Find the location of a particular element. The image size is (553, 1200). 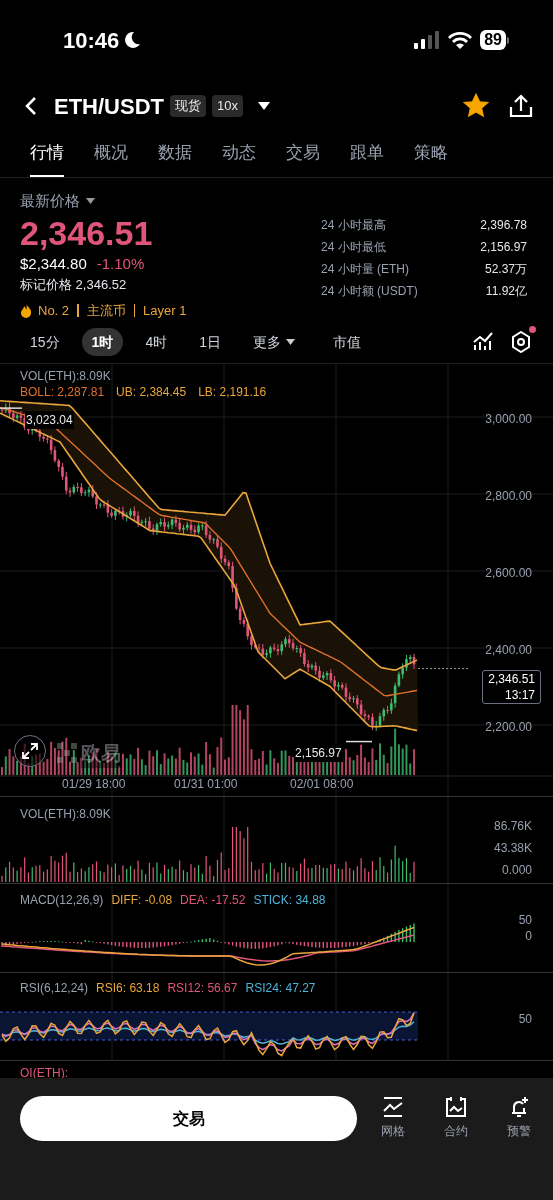

indicator-label: MACD(12,26,9) is located at coordinates (62, 900).